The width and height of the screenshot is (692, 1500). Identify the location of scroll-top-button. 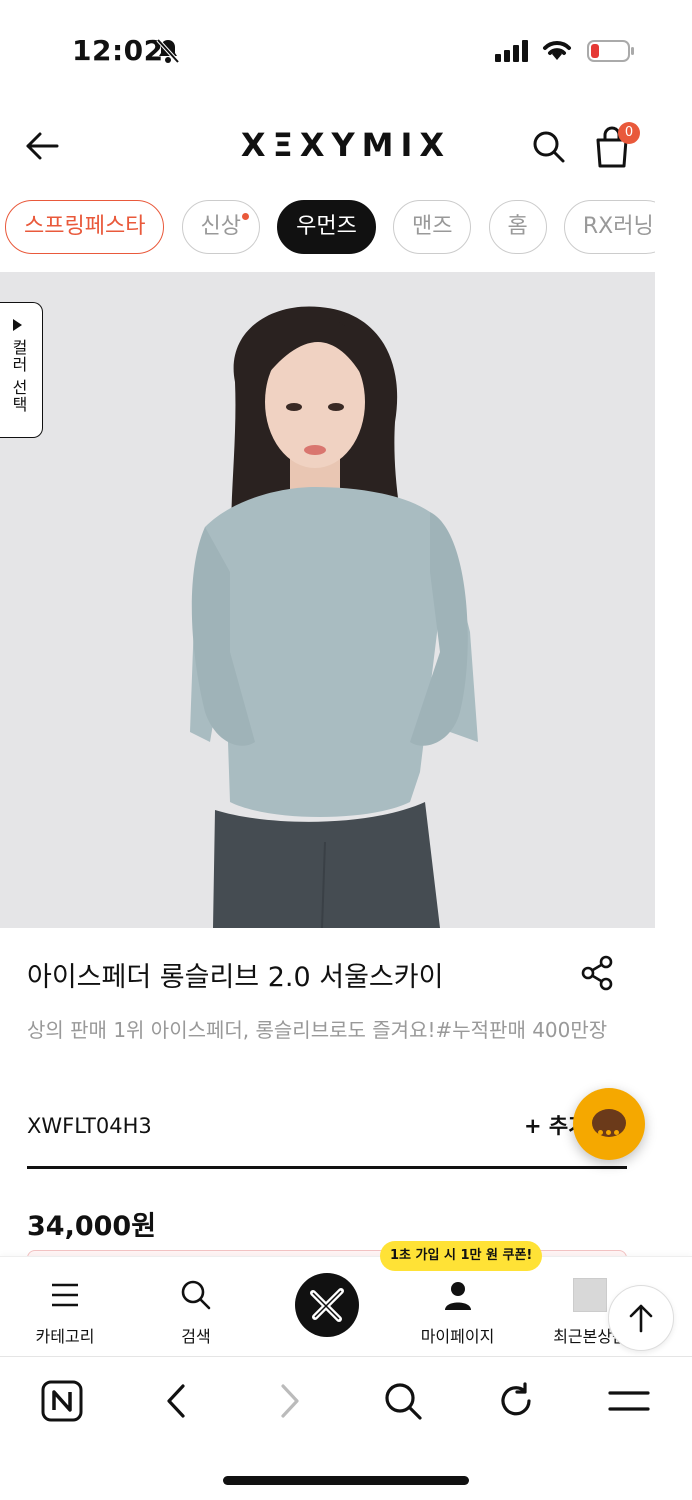
(641, 1318).